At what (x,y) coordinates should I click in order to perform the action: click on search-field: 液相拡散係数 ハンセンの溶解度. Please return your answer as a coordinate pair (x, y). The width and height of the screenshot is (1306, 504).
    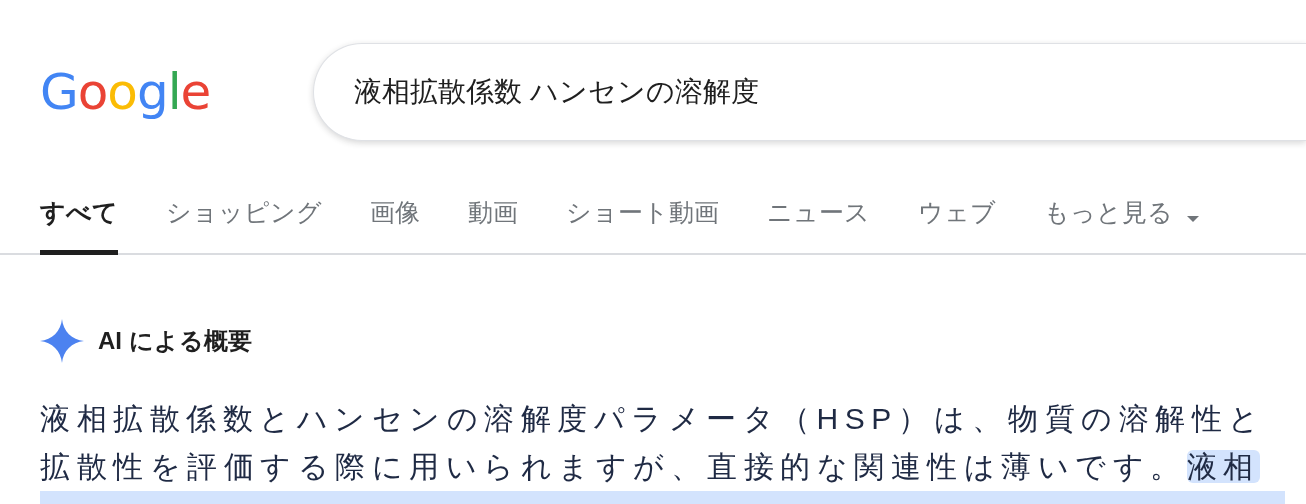
    Looking at the image, I should click on (809, 92).